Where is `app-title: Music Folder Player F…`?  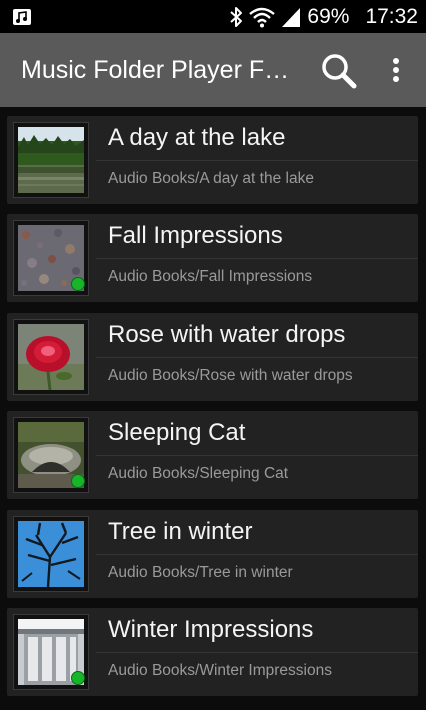 app-title: Music Folder Player F… is located at coordinates (155, 70).